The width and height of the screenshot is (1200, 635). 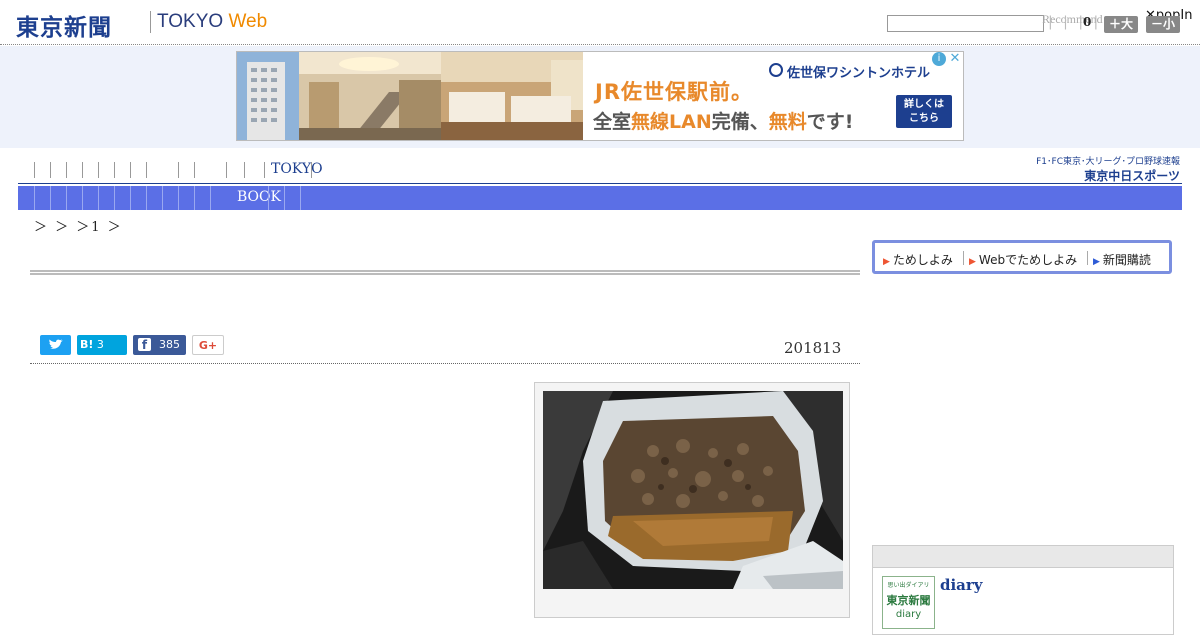 I want to click on hotel-logo-icon, so click(x=776, y=70).